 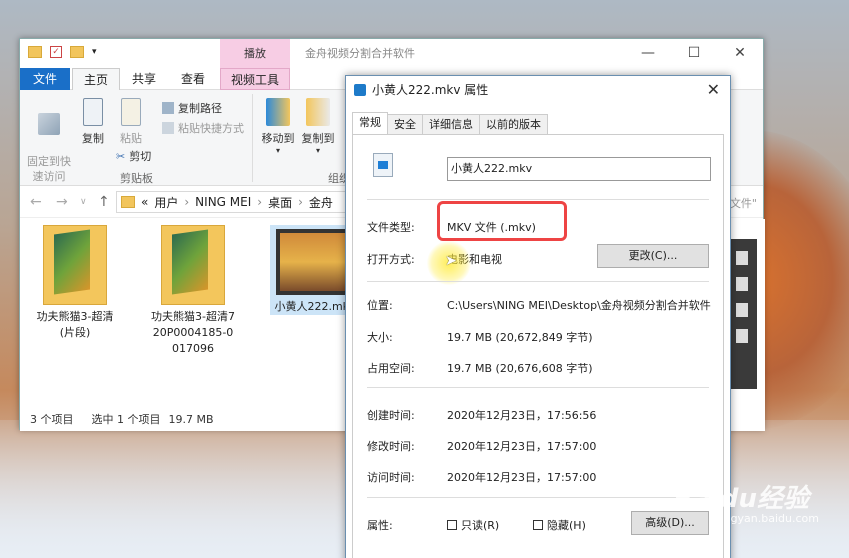 What do you see at coordinates (520, 368) in the screenshot?
I see `disk-size-value: 19.7 MB (20,676,608 字节)` at bounding box center [520, 368].